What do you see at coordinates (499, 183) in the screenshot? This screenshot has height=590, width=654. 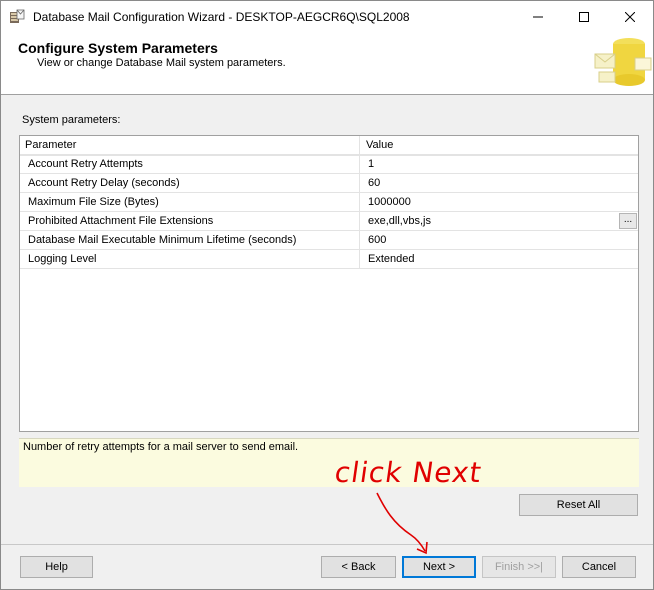 I see `value-cell: 60` at bounding box center [499, 183].